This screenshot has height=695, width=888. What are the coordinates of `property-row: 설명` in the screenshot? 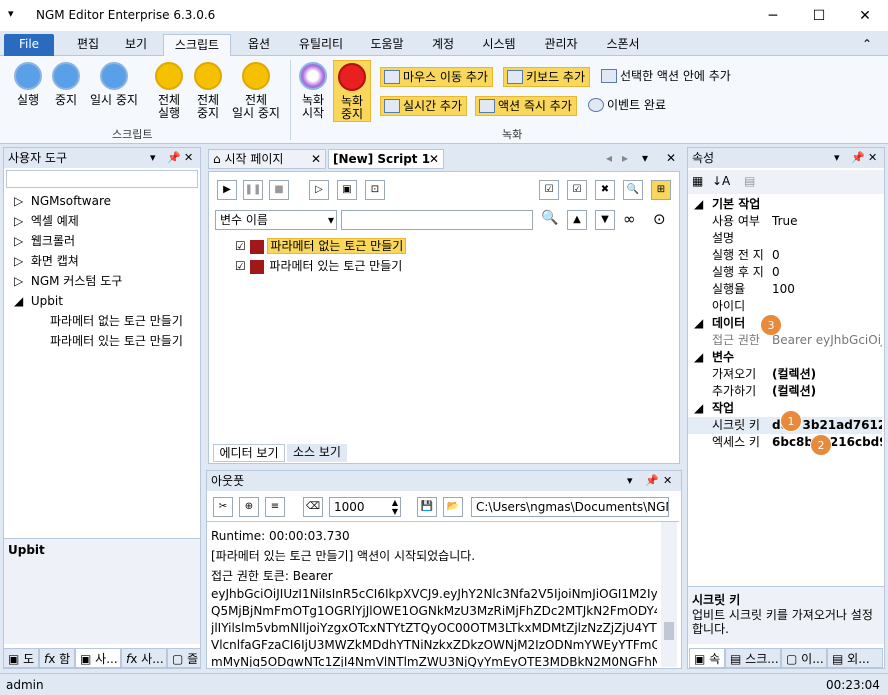 It's located at (785, 238).